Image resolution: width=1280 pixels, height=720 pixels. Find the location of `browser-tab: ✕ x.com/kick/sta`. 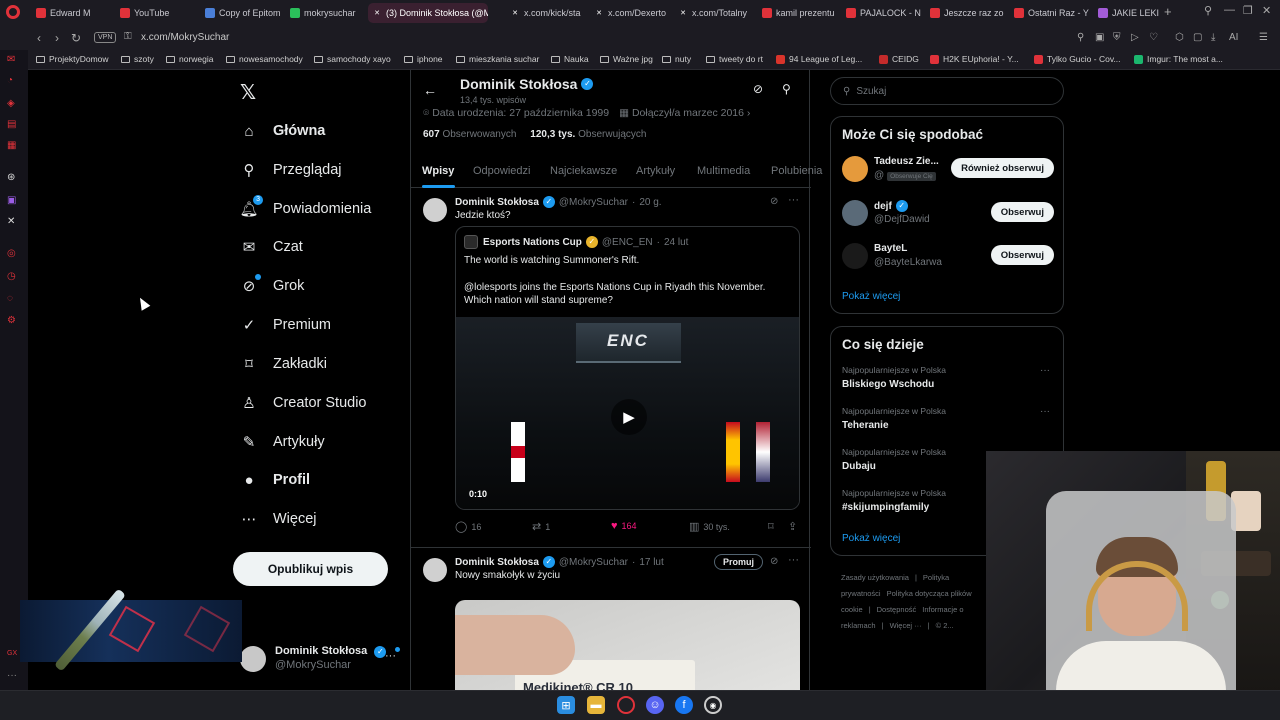

browser-tab: ✕ x.com/kick/sta is located at coordinates (546, 13).